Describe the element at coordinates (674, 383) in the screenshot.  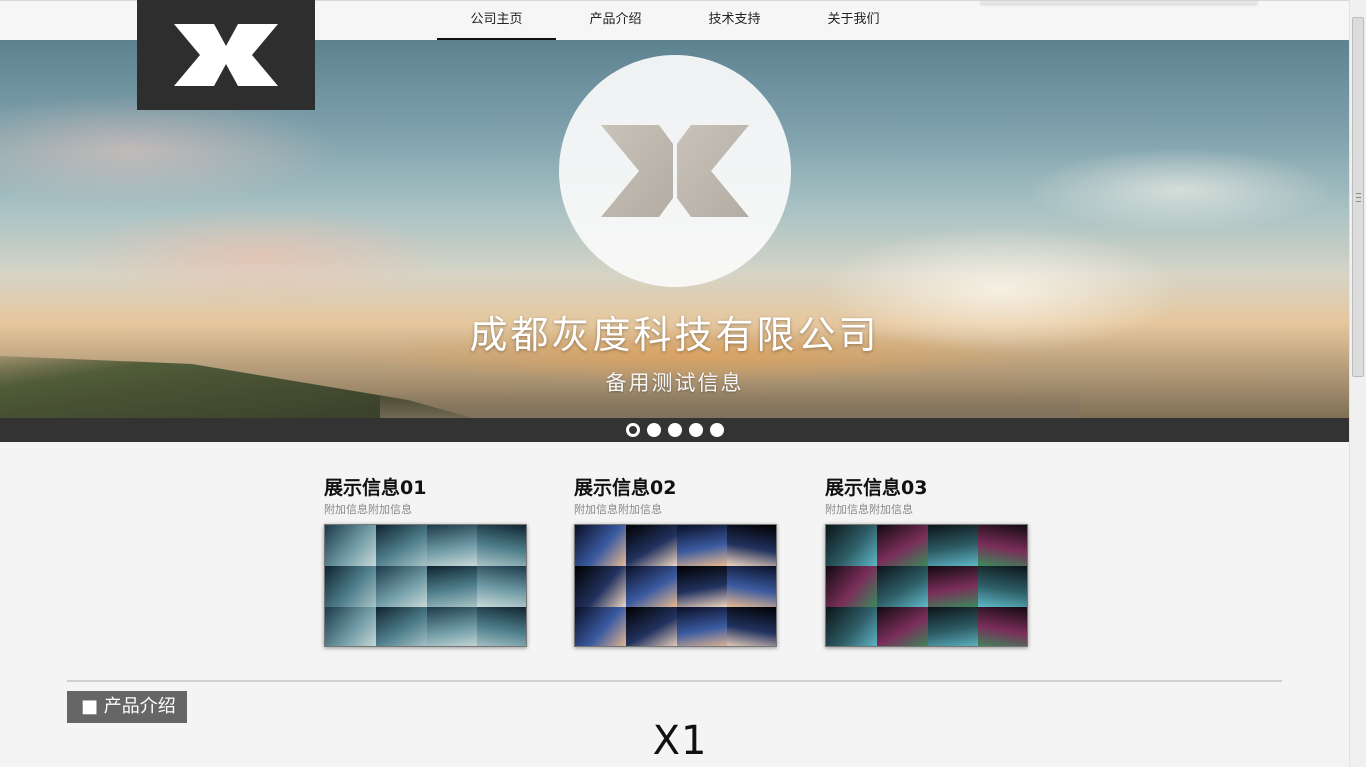
I see `hero-subtitle: 备用测试信息` at that location.